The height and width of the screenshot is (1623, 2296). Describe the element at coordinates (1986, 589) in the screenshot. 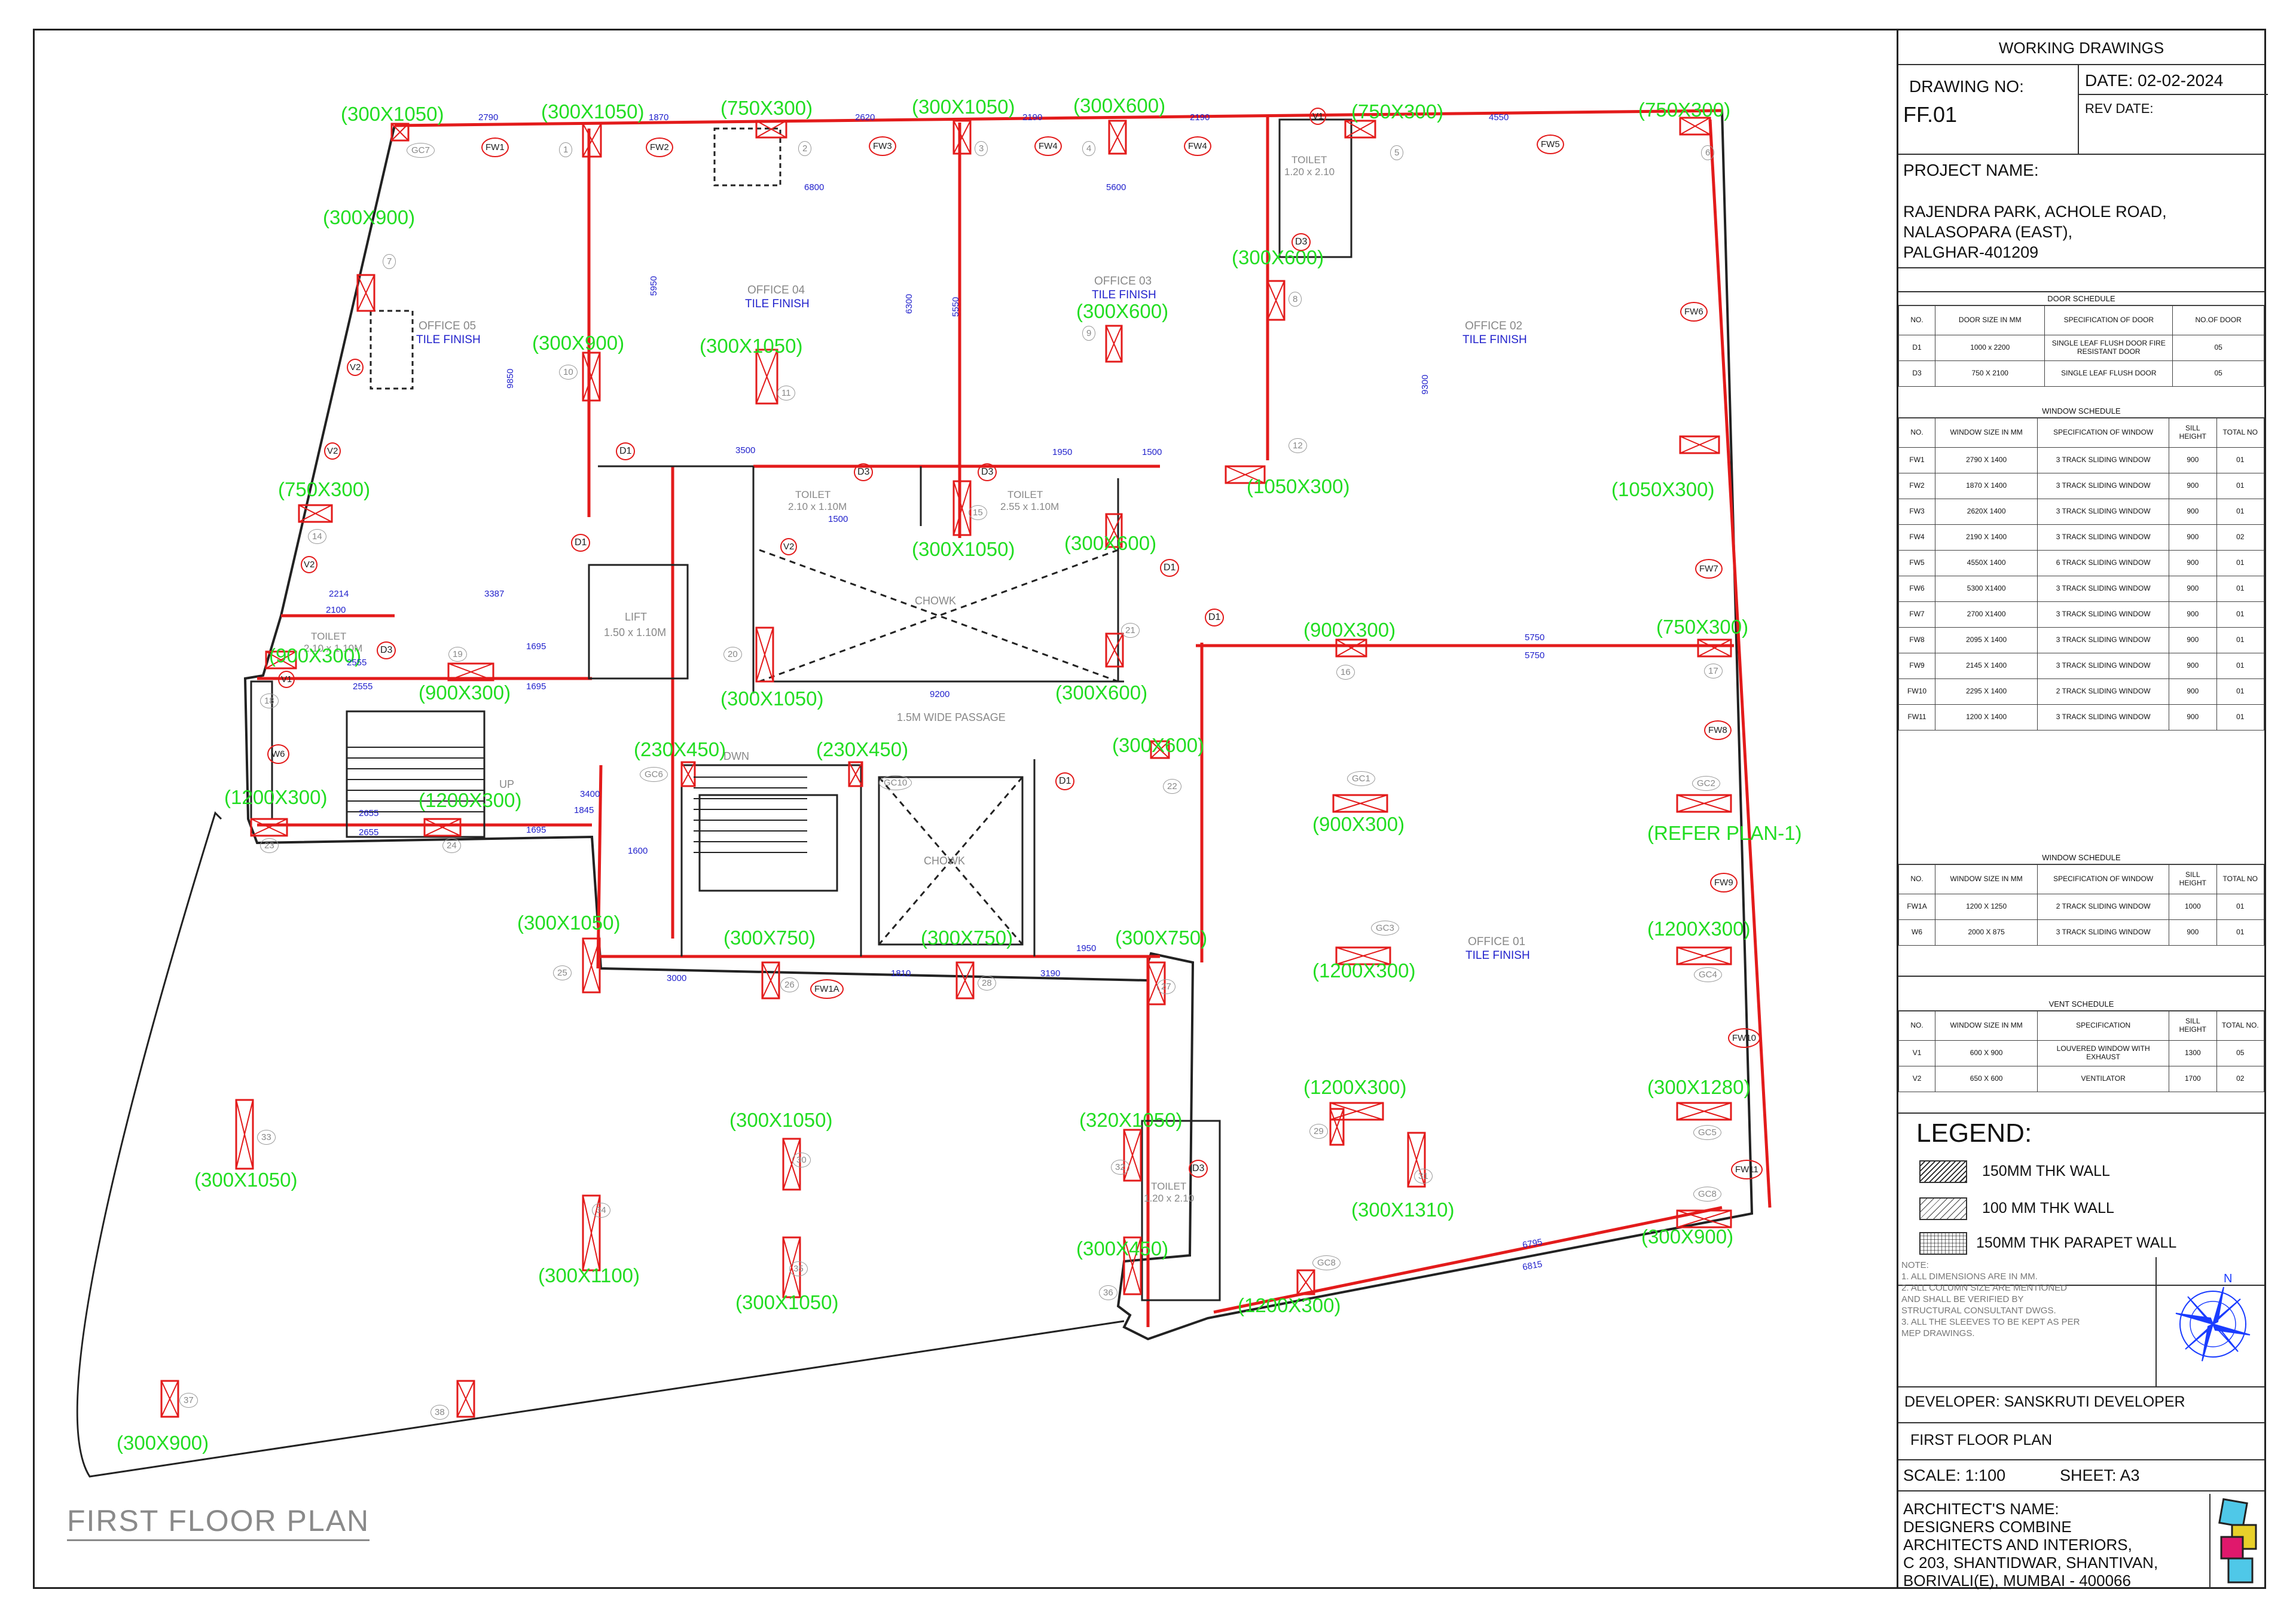

I see `schedule-cell: 5300 X1400` at that location.